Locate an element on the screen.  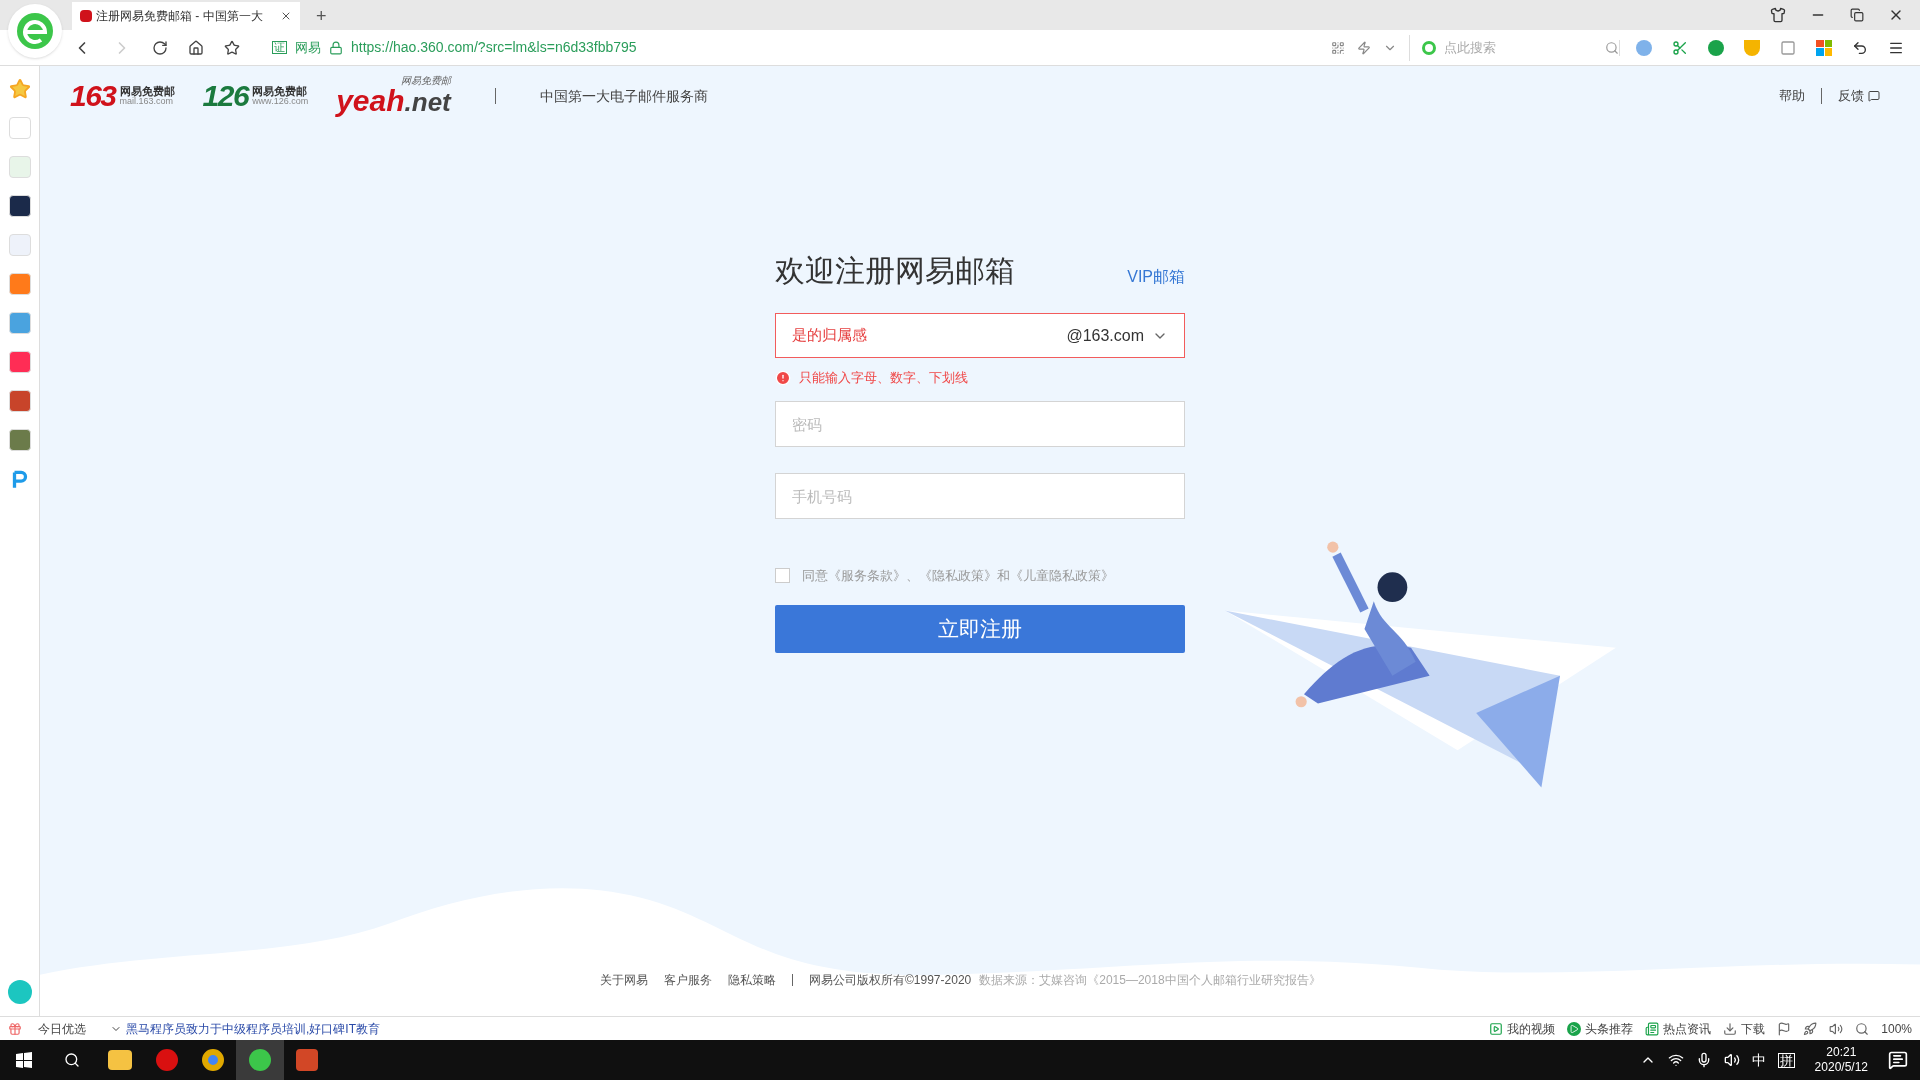
scissors-icon is located at coordinates (1680, 47).